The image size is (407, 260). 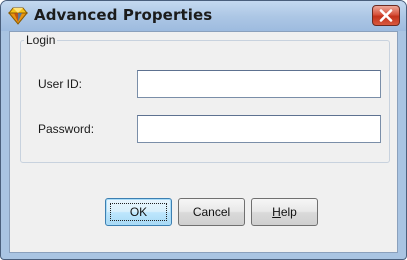 What do you see at coordinates (288, 212) in the screenshot?
I see `help-button-label: elp` at bounding box center [288, 212].